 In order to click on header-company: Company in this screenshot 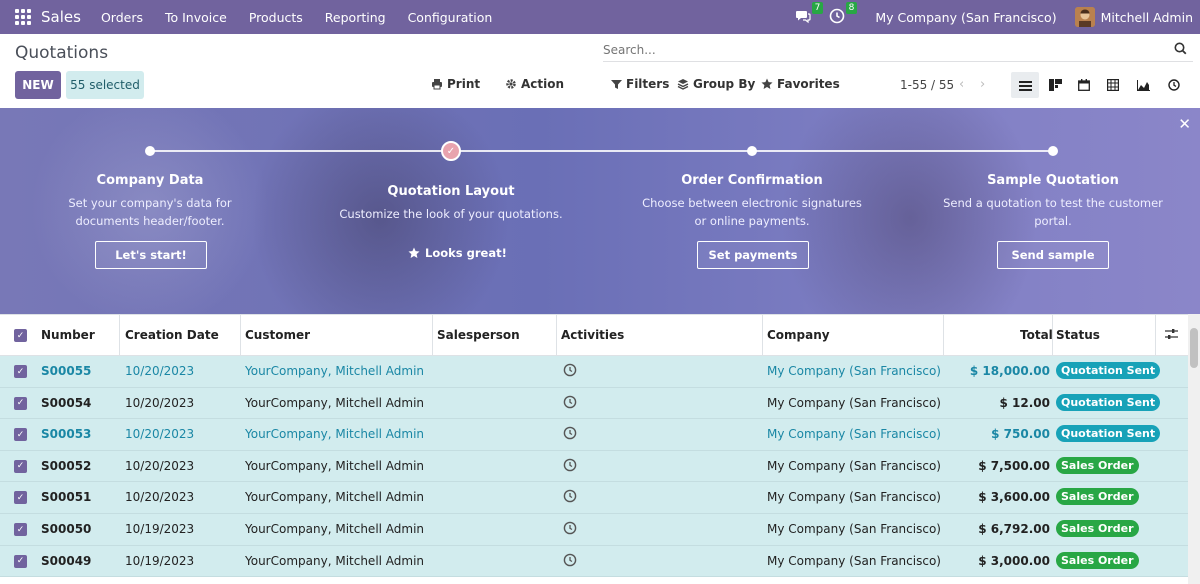, I will do `click(798, 335)`.